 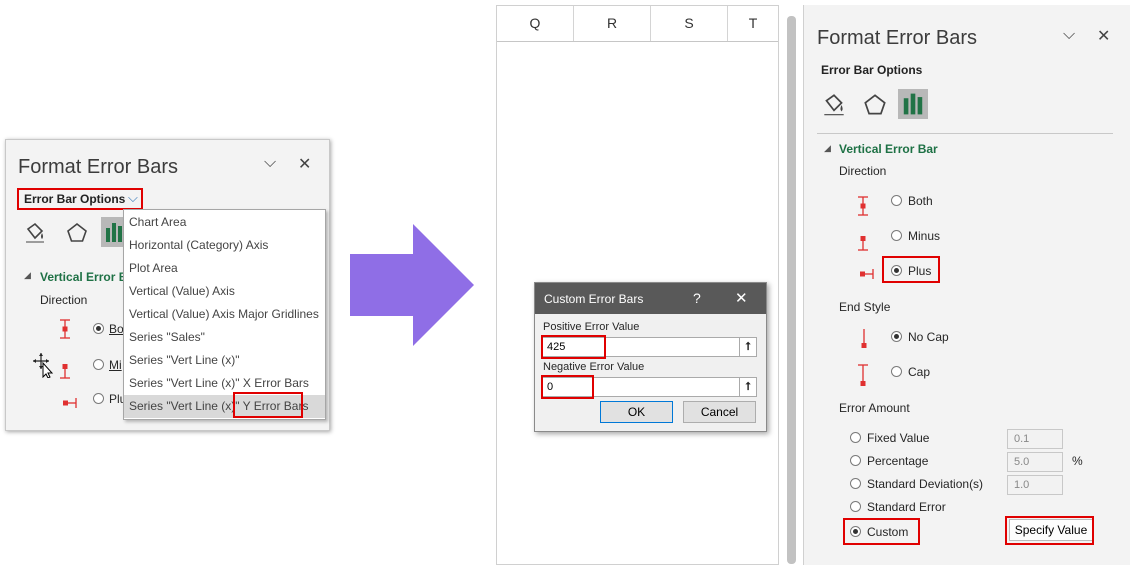 I want to click on column-header-q: Q, so click(x=535, y=23).